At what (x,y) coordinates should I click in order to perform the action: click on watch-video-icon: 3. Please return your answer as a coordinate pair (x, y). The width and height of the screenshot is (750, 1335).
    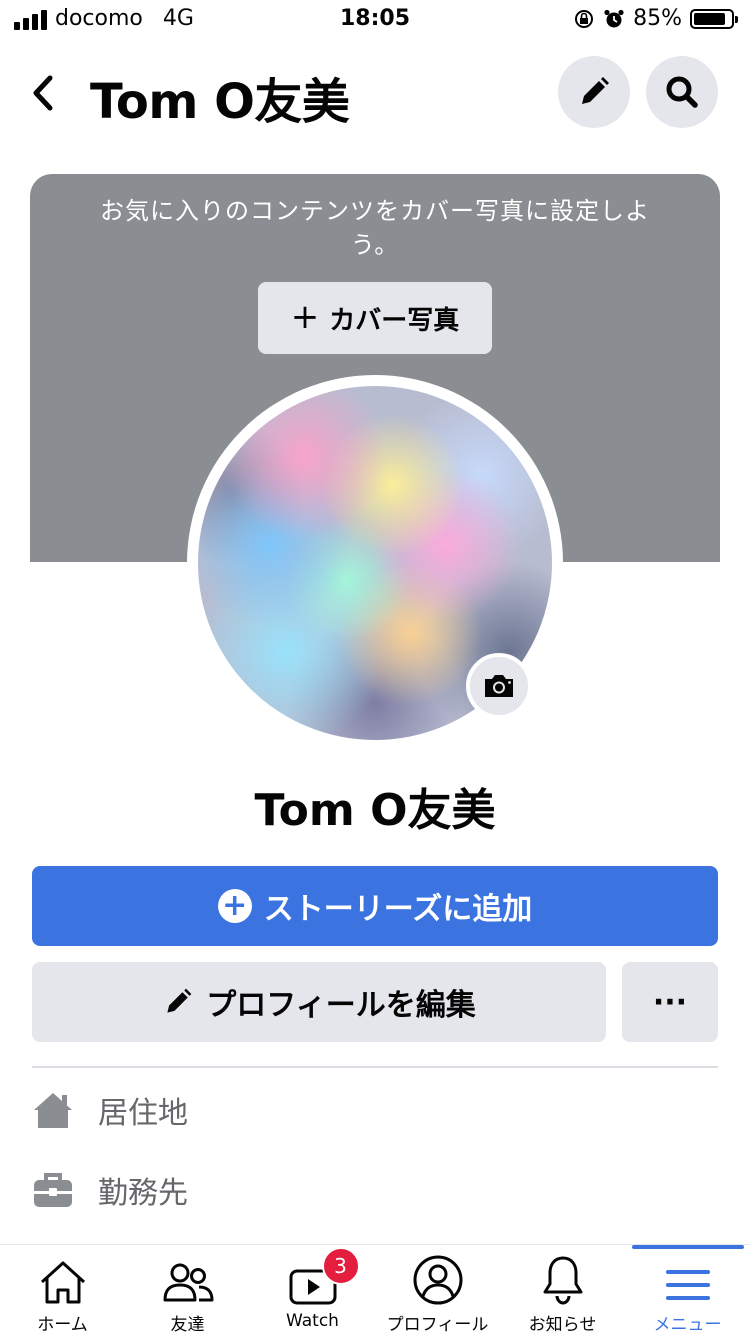
    Looking at the image, I should click on (324, 1277).